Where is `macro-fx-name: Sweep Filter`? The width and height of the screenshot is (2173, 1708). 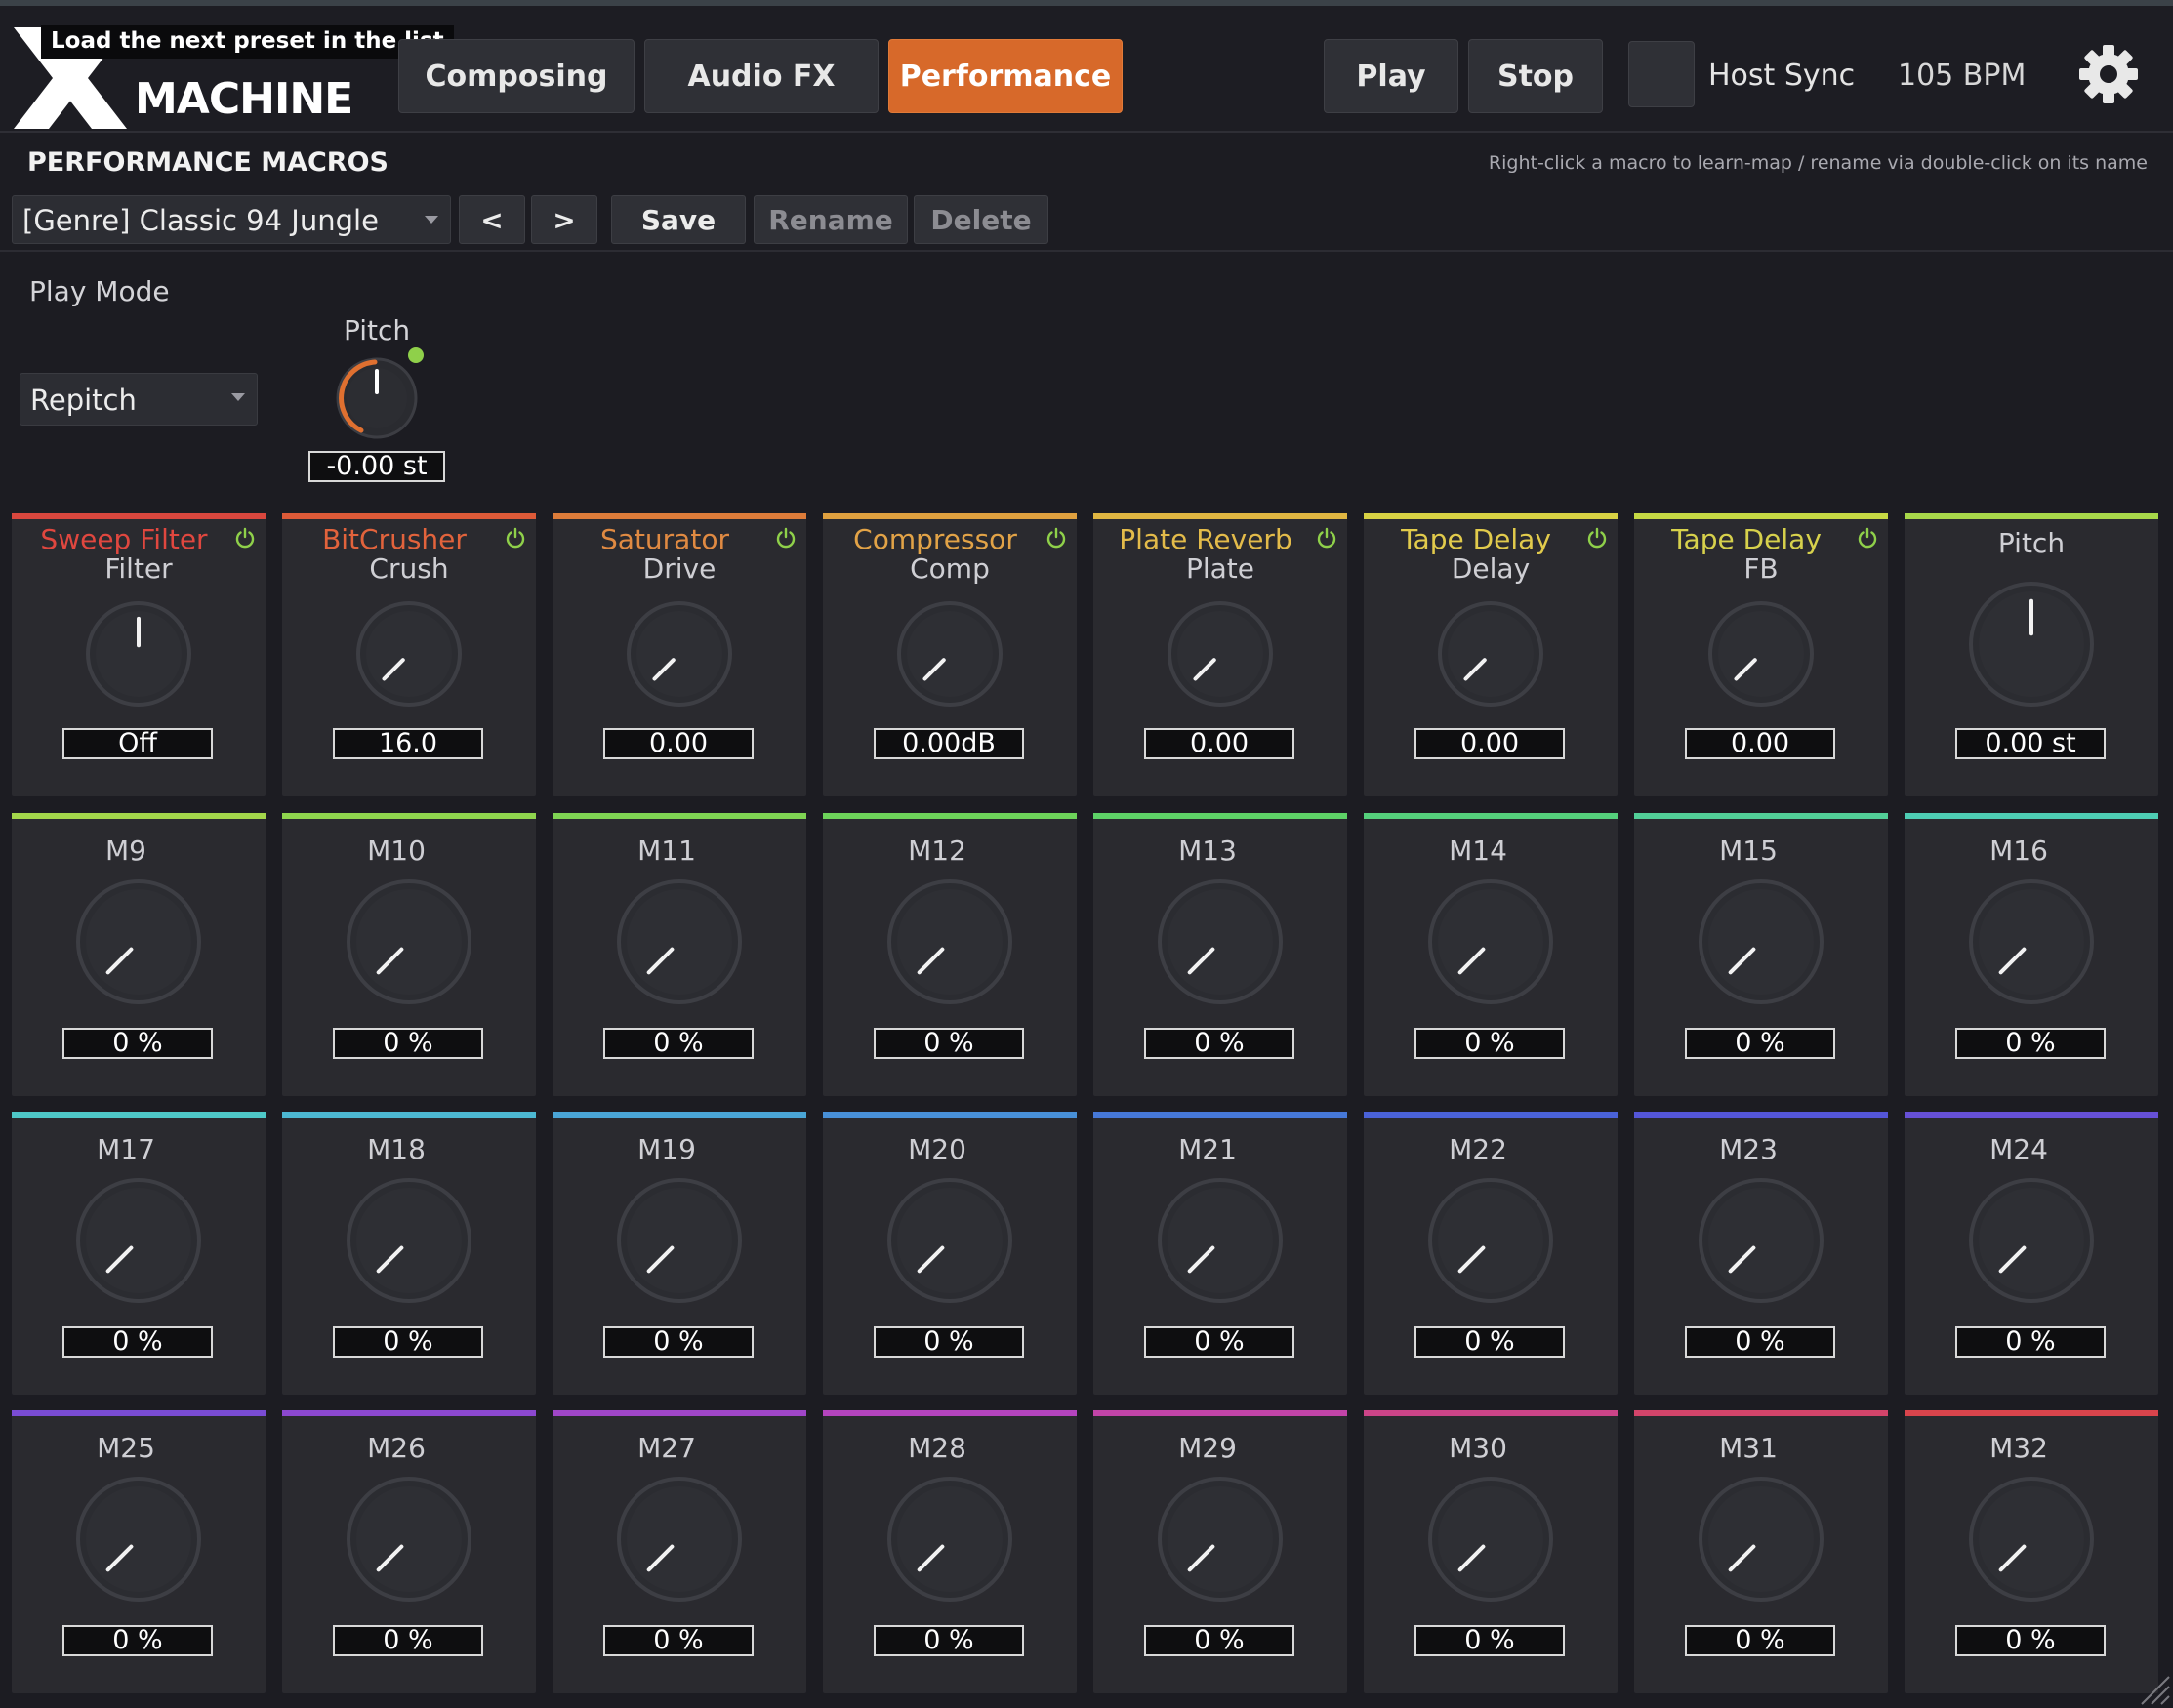
macro-fx-name: Sweep Filter is located at coordinates (124, 539).